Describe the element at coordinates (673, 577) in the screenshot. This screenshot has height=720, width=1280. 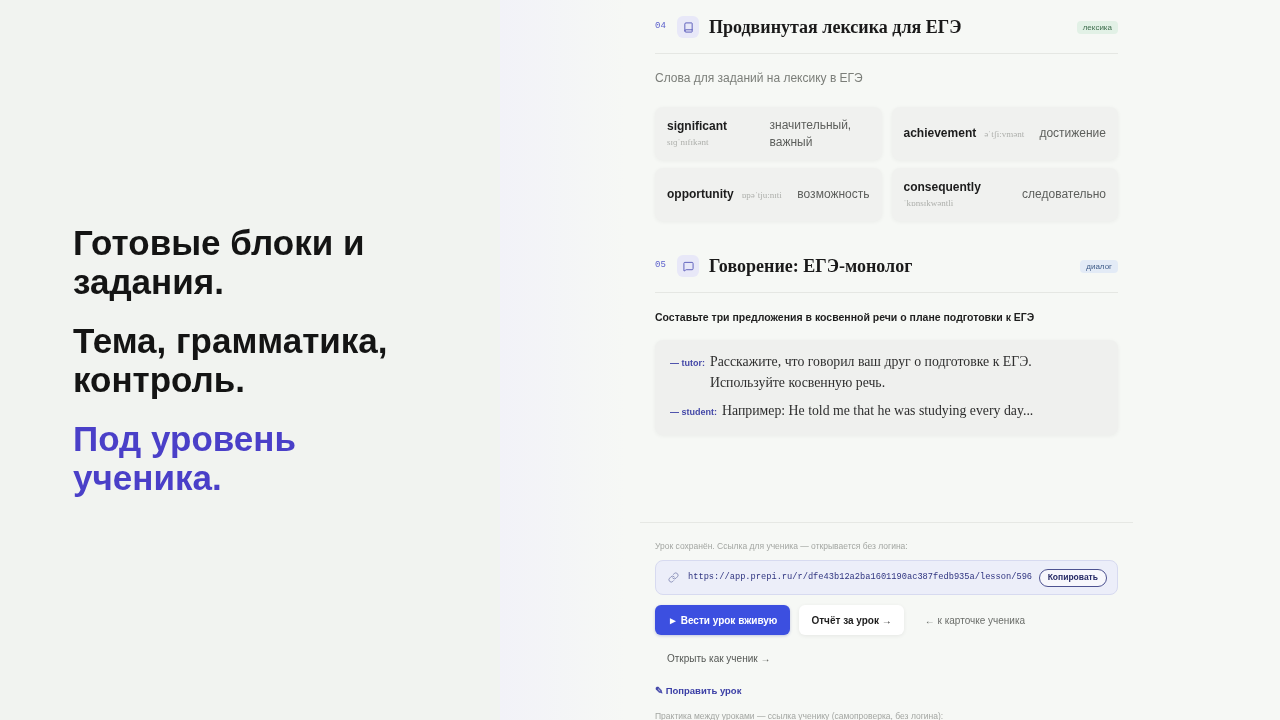
I see `link-icon` at that location.